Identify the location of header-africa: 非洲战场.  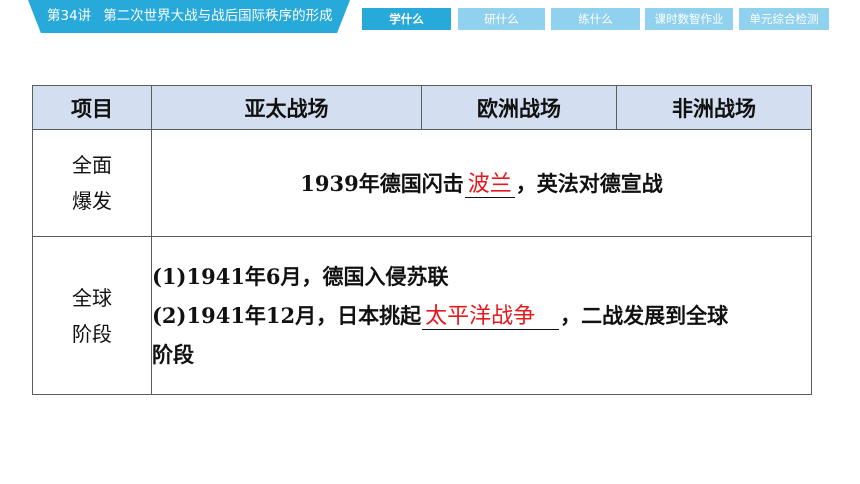
(714, 107).